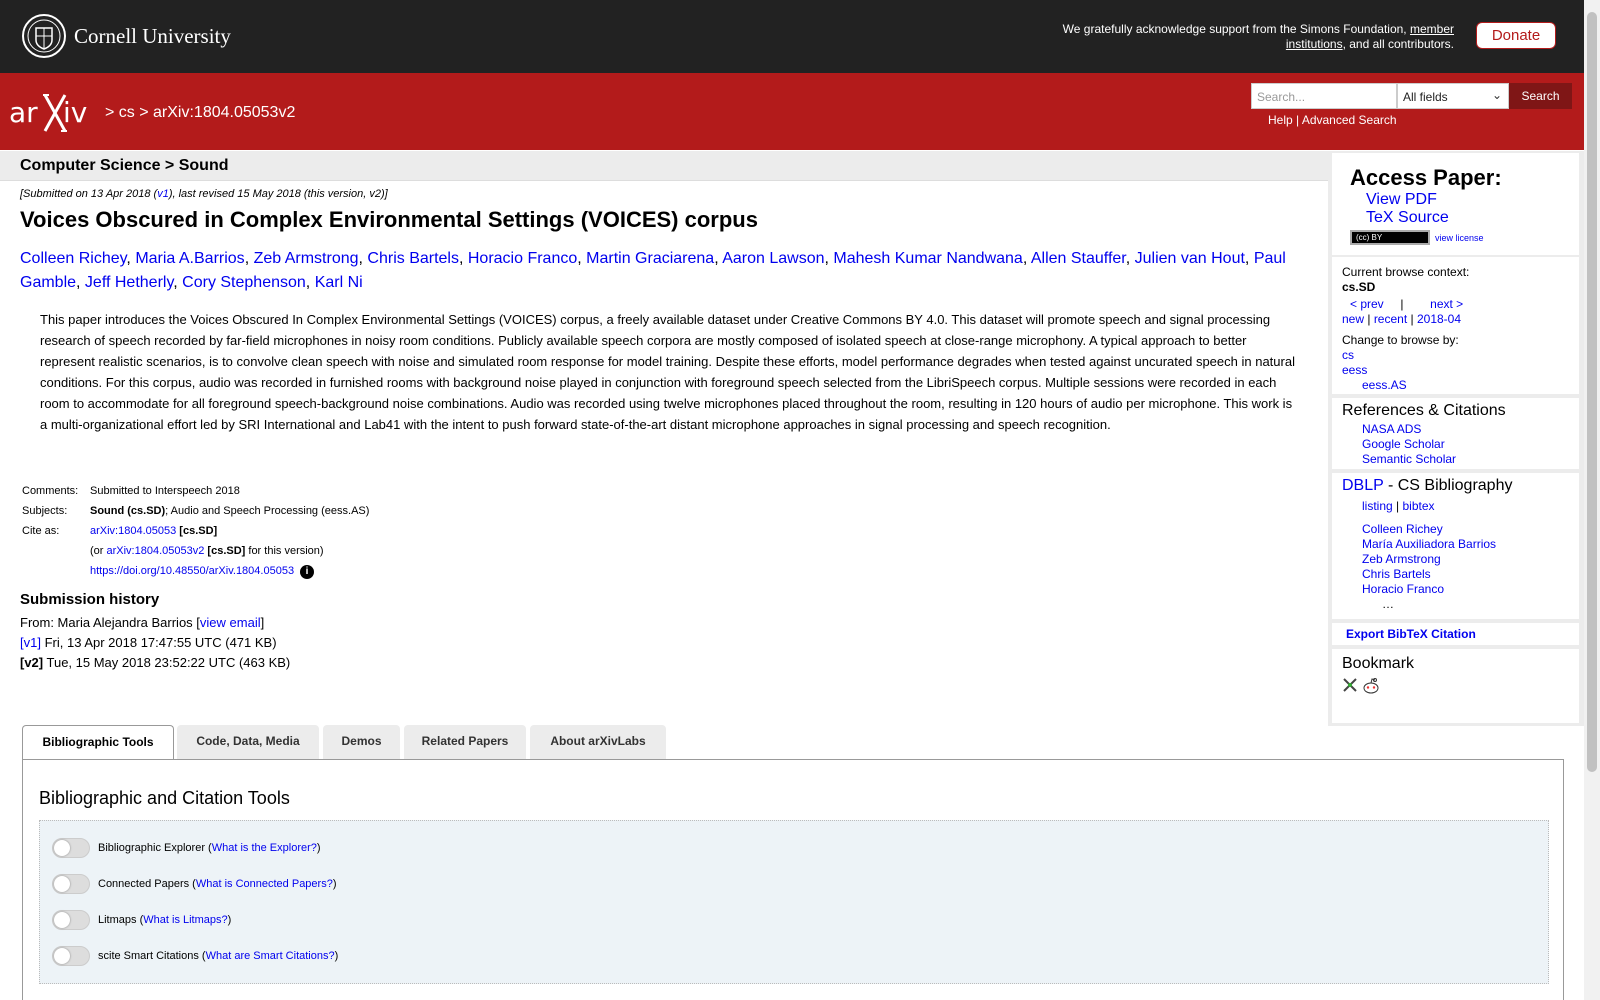 The width and height of the screenshot is (1600, 1000). What do you see at coordinates (244, 282) in the screenshot?
I see `author-link: Cory Stephenson` at bounding box center [244, 282].